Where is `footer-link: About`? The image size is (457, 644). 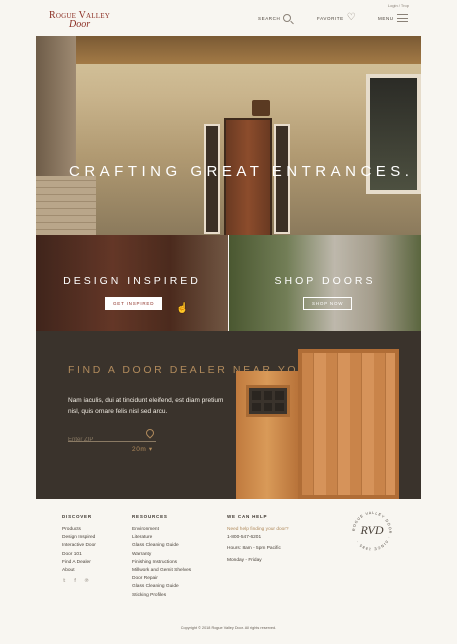
footer-link: About is located at coordinates (79, 571).